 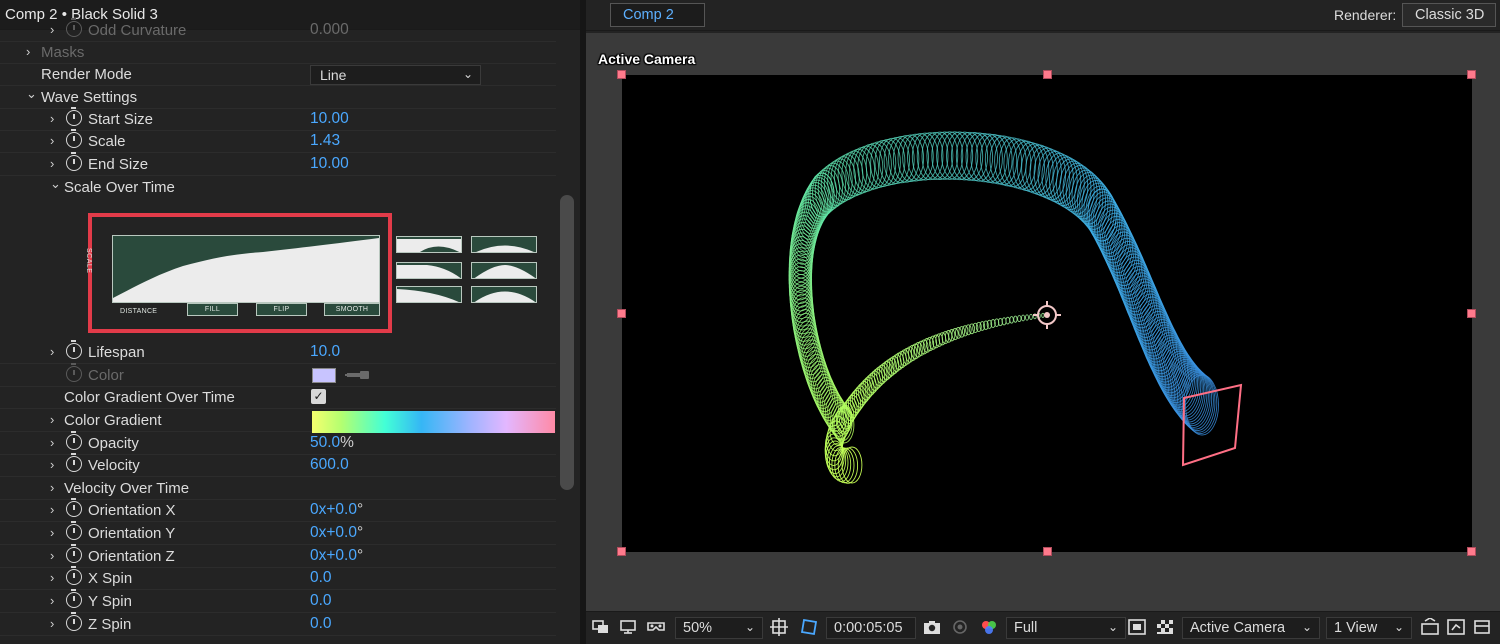 I want to click on color-gradient-checkbox: ✓, so click(x=318, y=396).